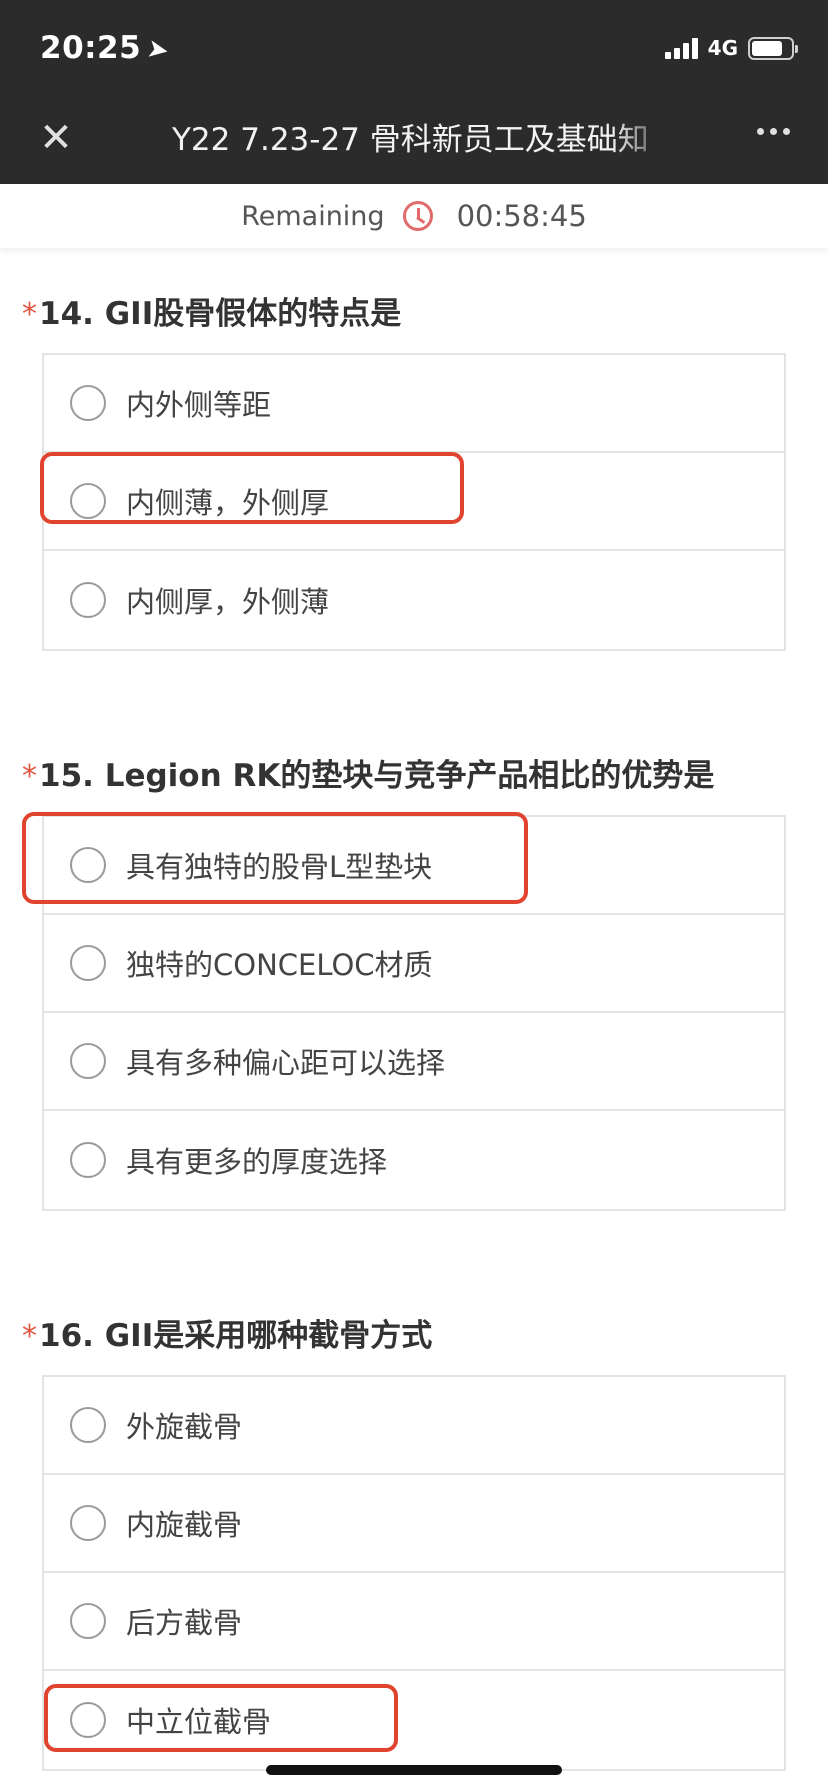  I want to click on option-item: 具有更多的厚度选择, so click(414, 1160).